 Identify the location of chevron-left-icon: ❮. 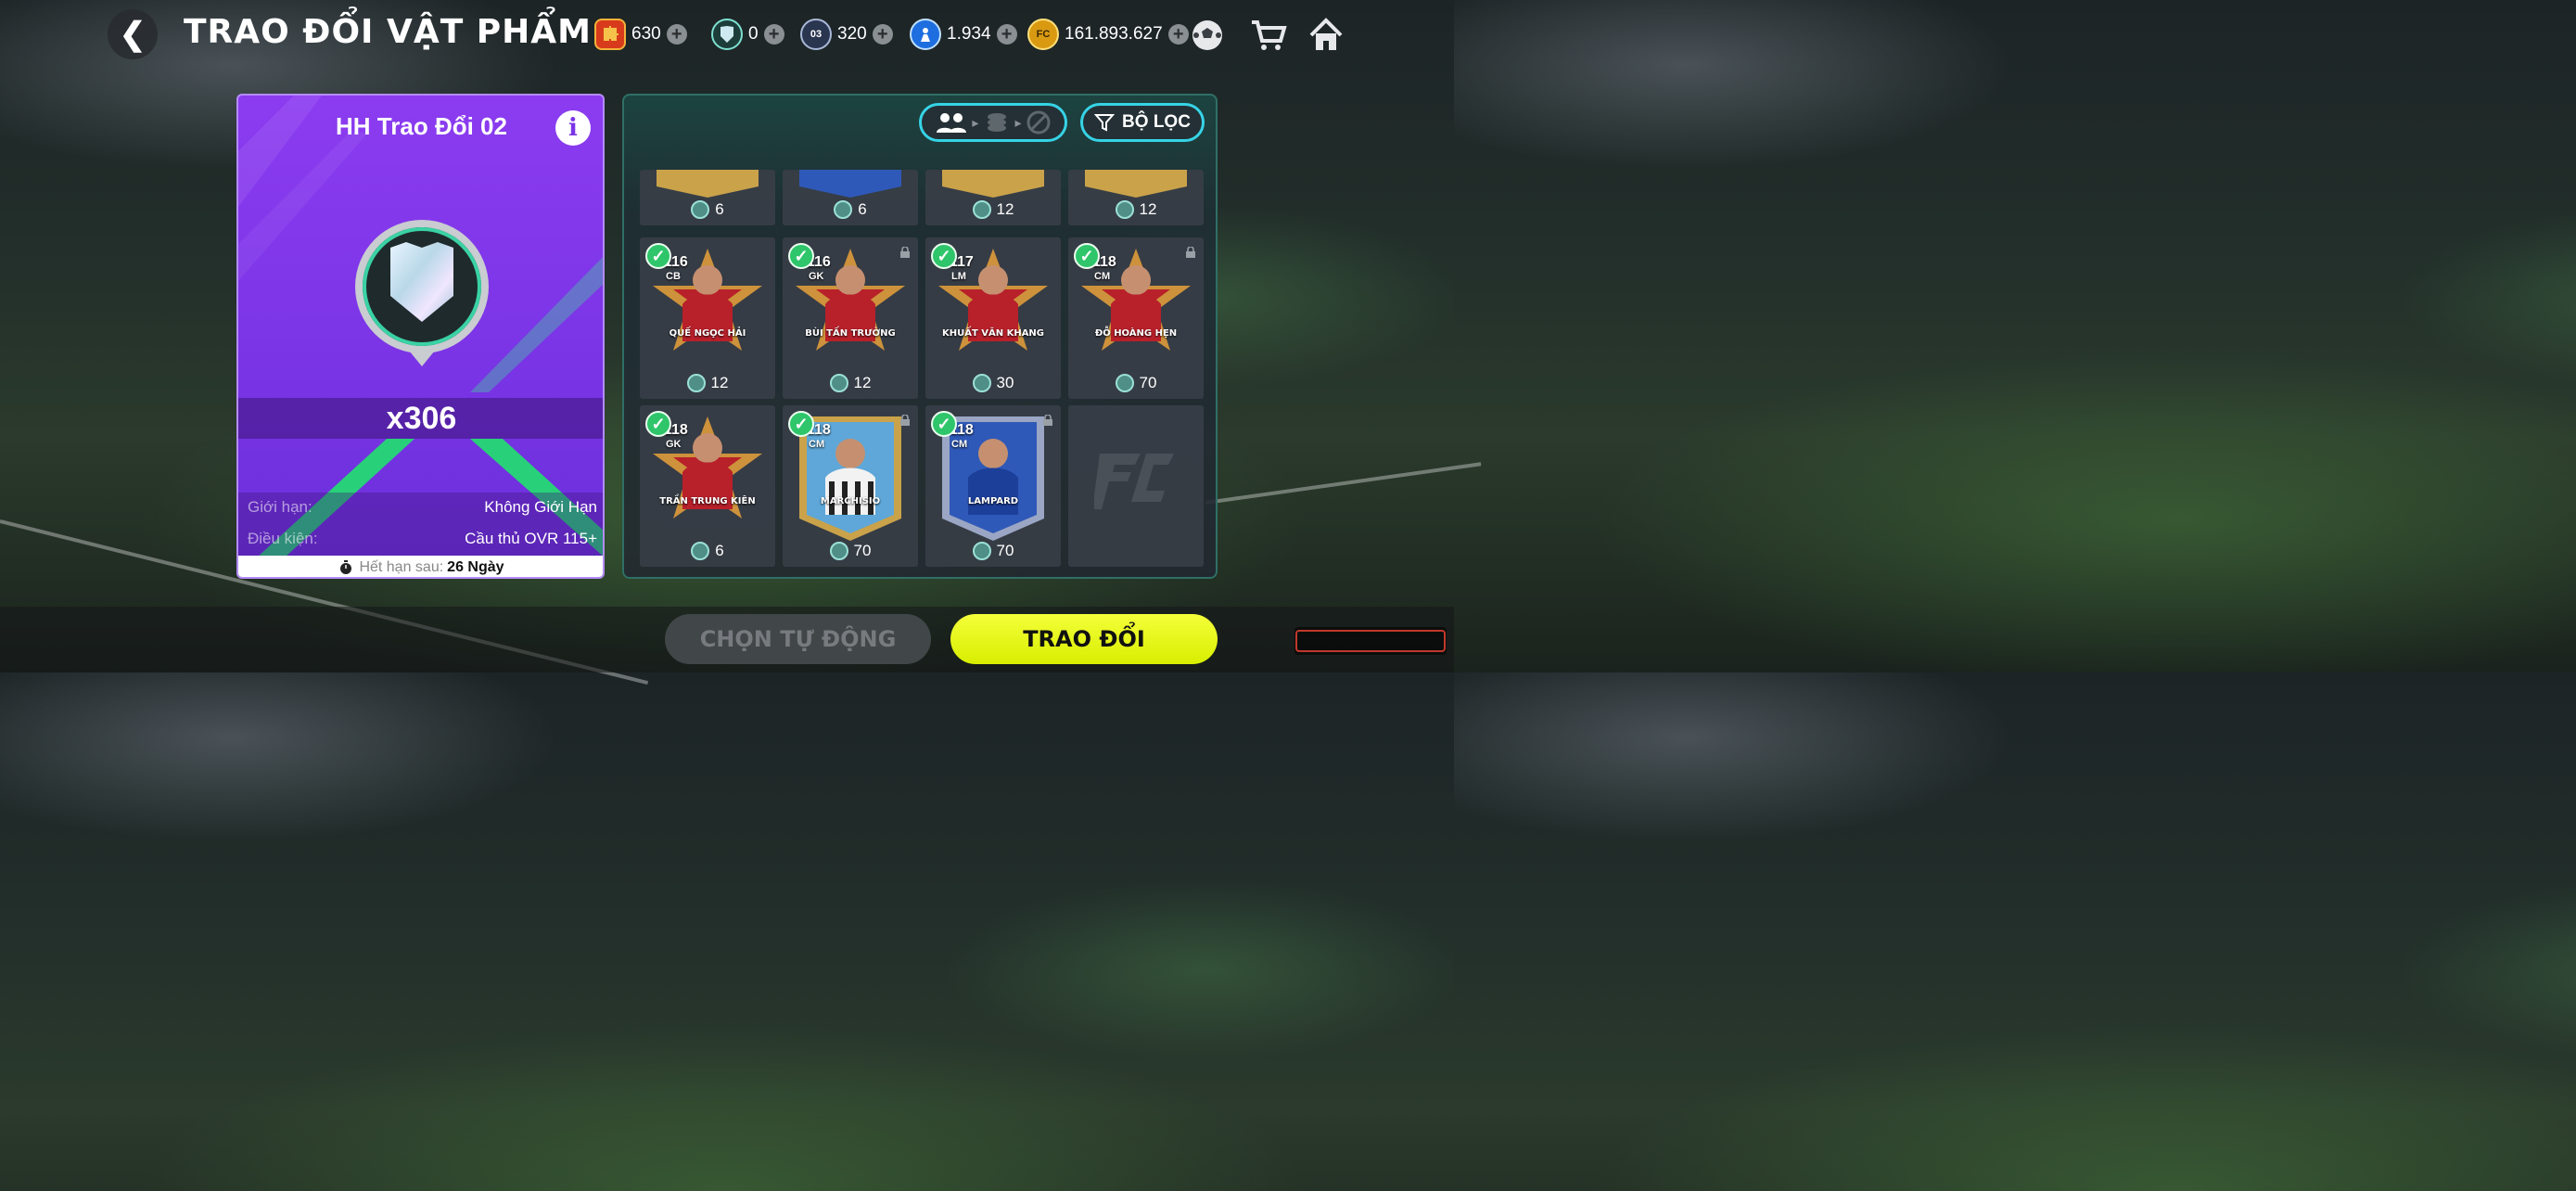
(133, 35).